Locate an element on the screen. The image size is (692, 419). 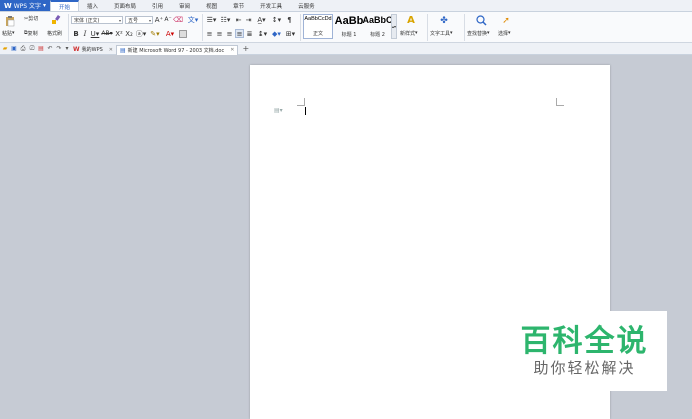
styles-scroll: ▴▾ is located at coordinates (394, 26).